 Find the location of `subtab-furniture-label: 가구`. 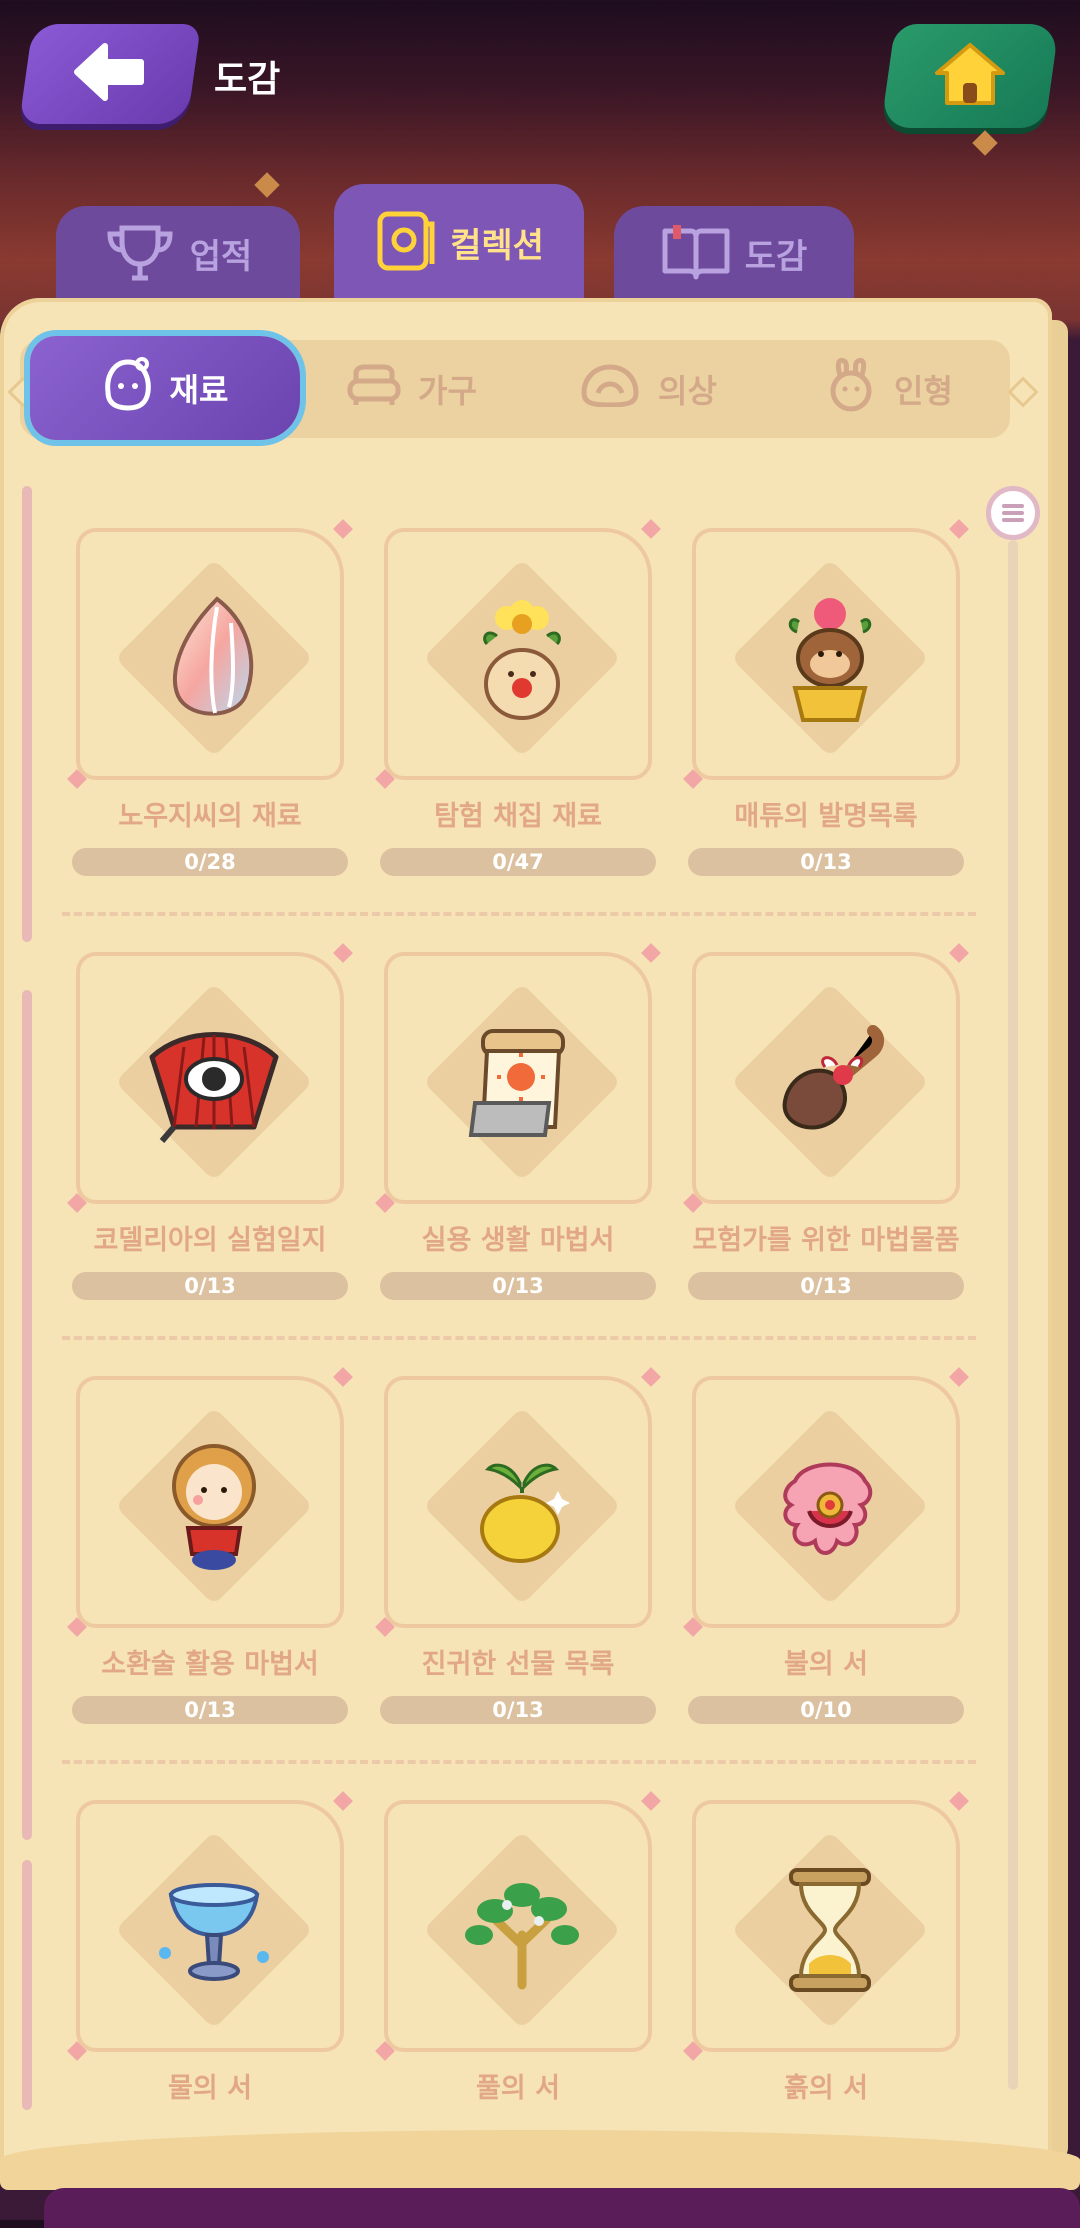

subtab-furniture-label: 가구 is located at coordinates (447, 391).